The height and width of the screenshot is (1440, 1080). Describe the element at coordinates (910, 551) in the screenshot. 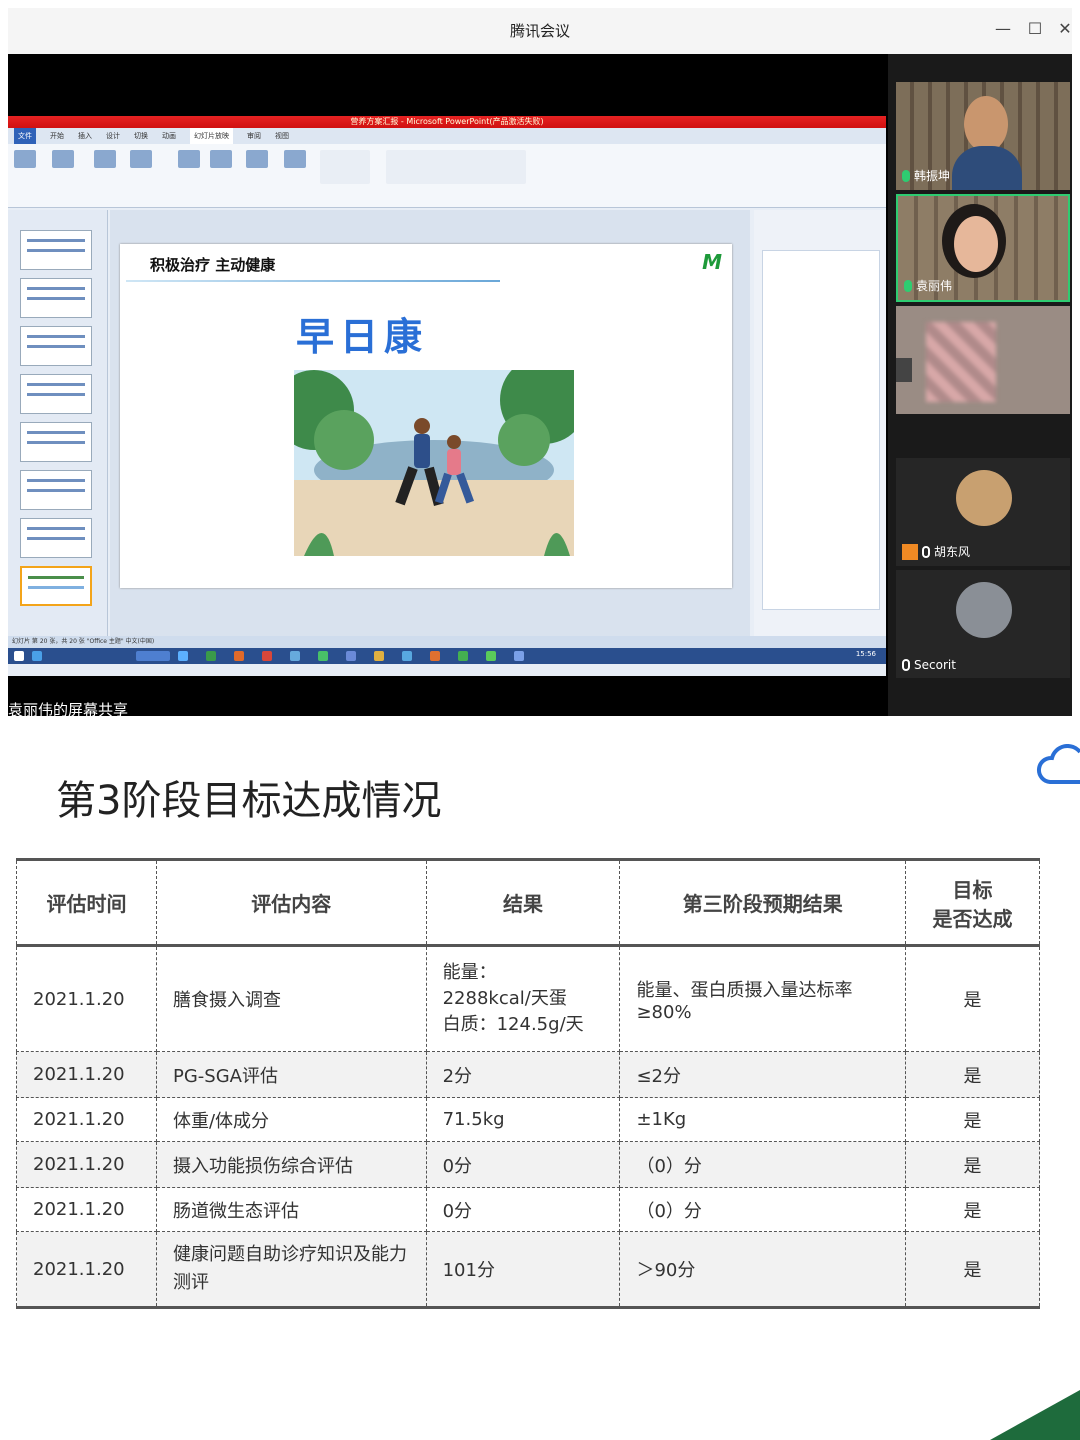

I see `host-badge-icon` at that location.